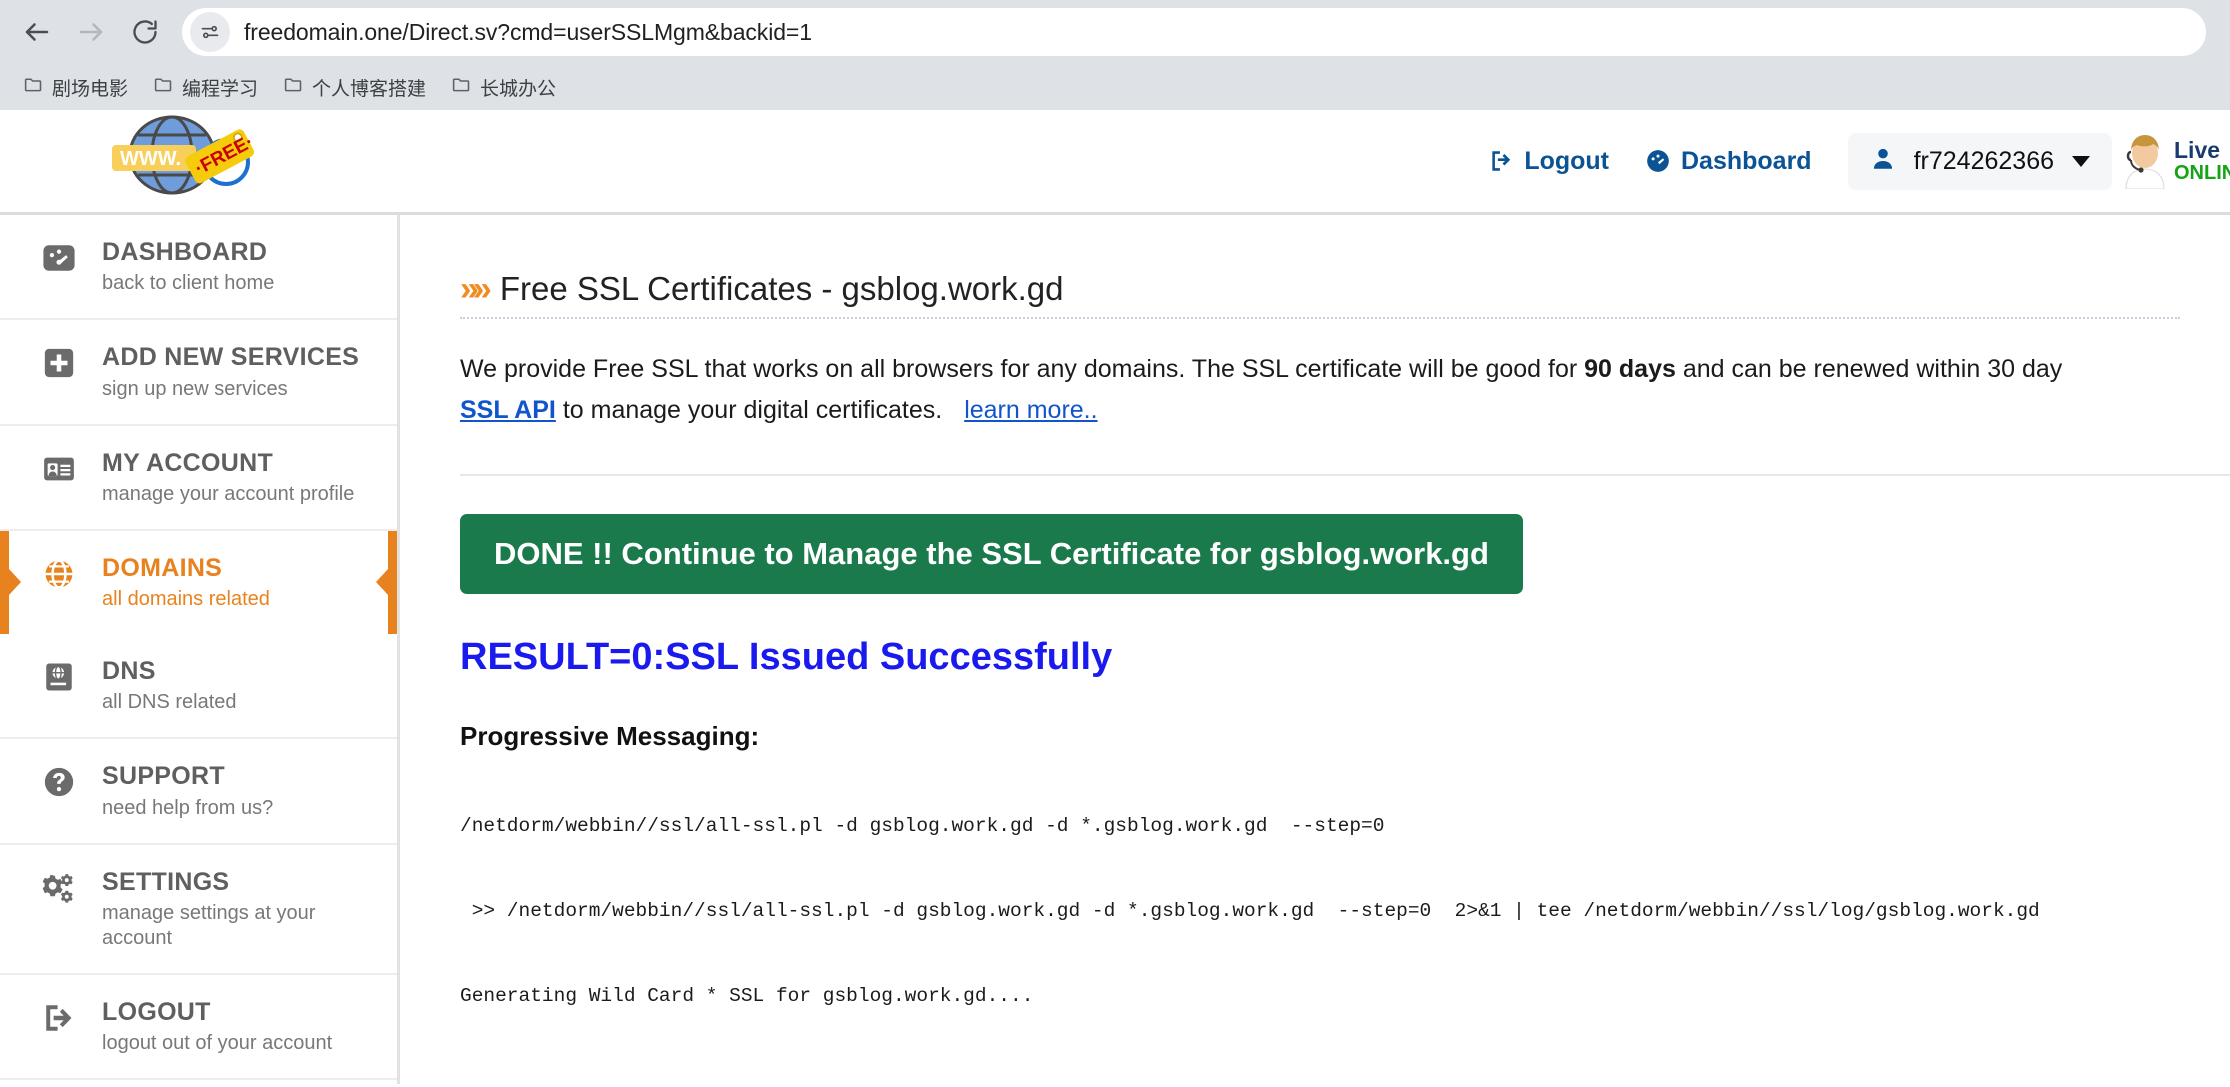 The width and height of the screenshot is (2230, 1087). What do you see at coordinates (59, 886) in the screenshot?
I see `gears-icon` at bounding box center [59, 886].